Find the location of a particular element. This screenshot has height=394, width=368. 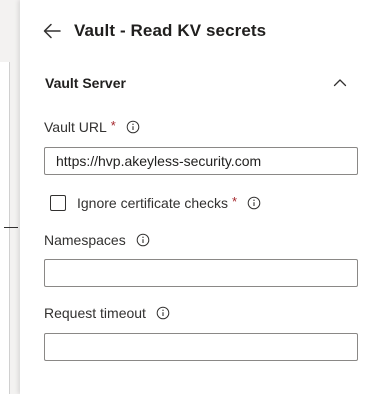

ignore-cert-label: Ignore certificate checks is located at coordinates (152, 203).